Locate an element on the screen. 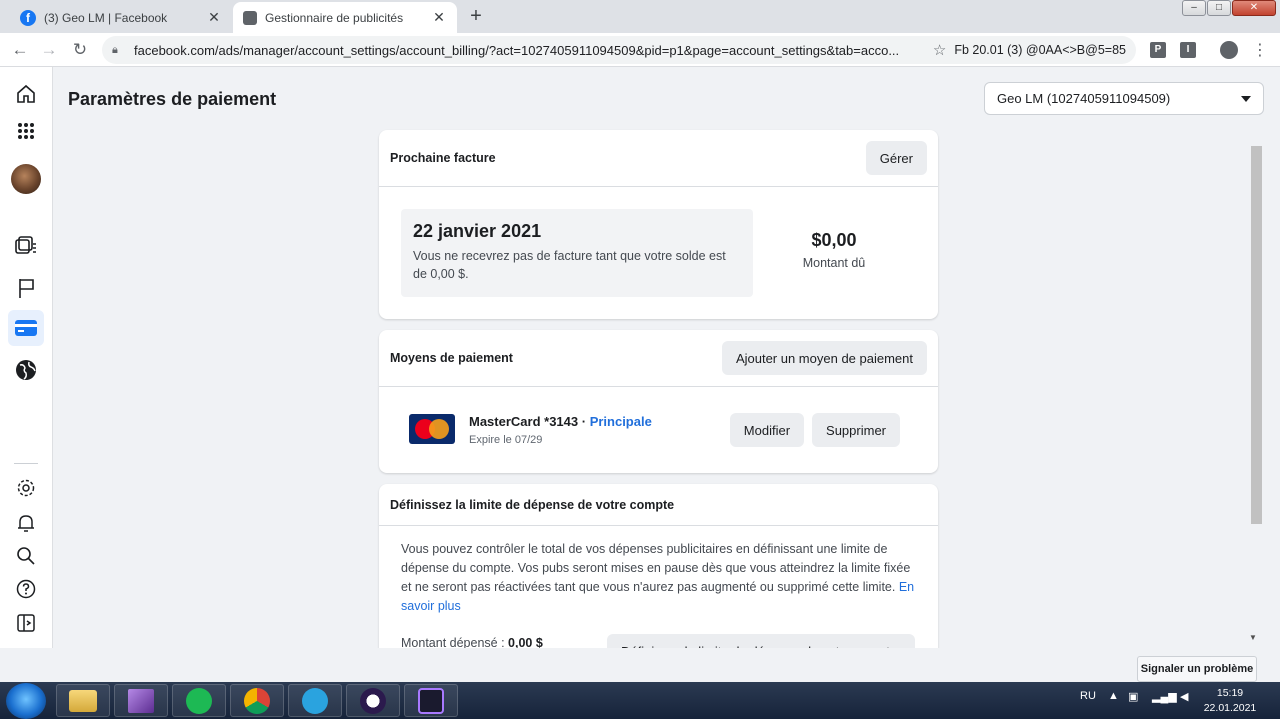 The height and width of the screenshot is (719, 1280). flag-icon is located at coordinates (26, 288).